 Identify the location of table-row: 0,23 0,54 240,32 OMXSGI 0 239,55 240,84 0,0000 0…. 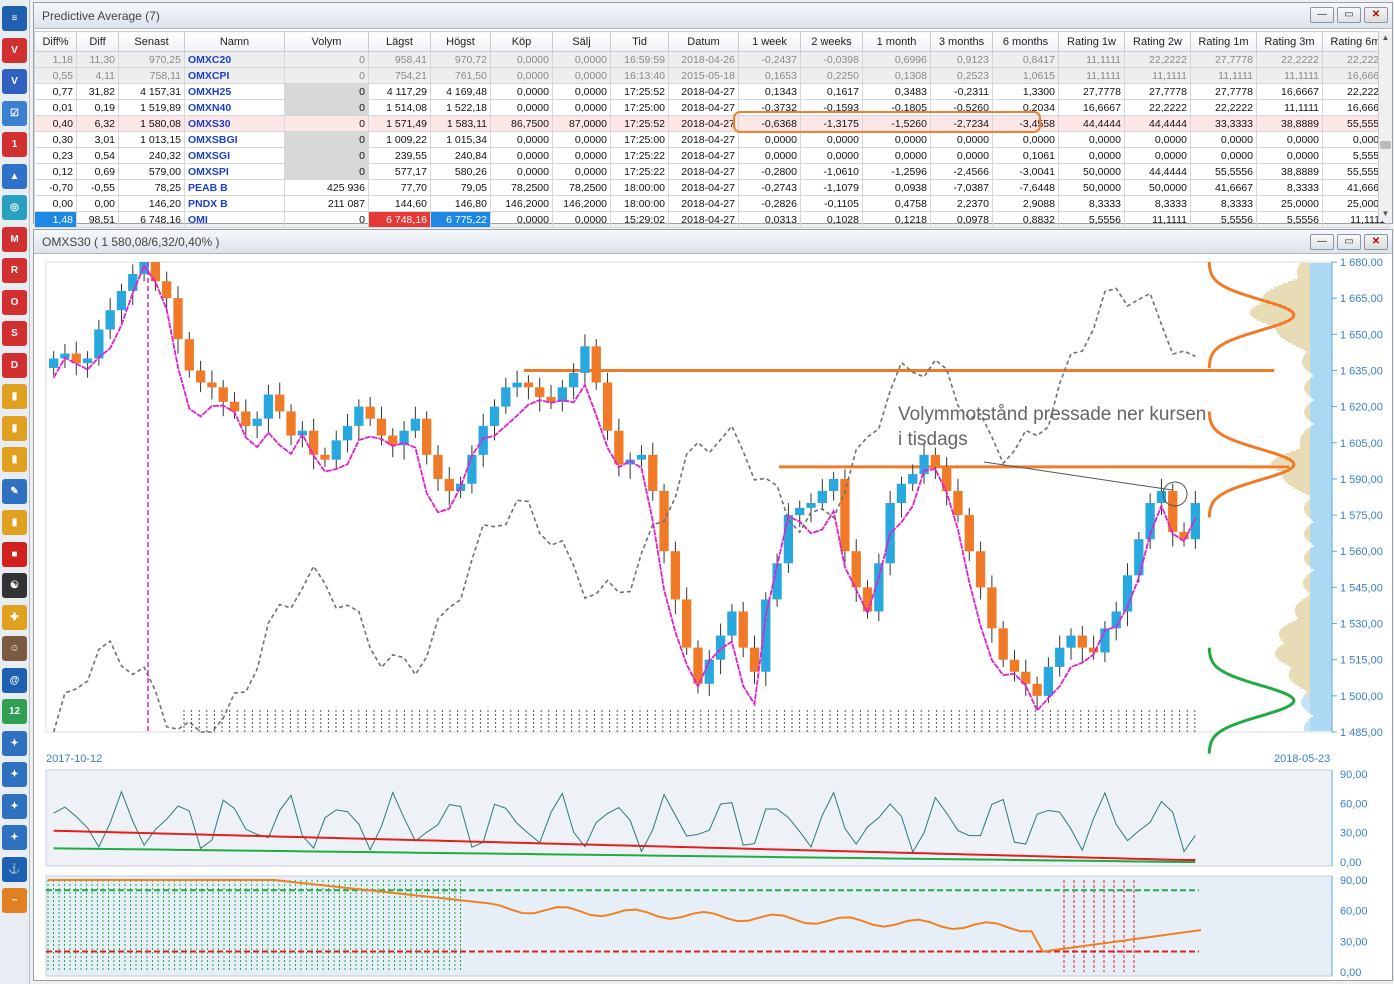
(711, 155).